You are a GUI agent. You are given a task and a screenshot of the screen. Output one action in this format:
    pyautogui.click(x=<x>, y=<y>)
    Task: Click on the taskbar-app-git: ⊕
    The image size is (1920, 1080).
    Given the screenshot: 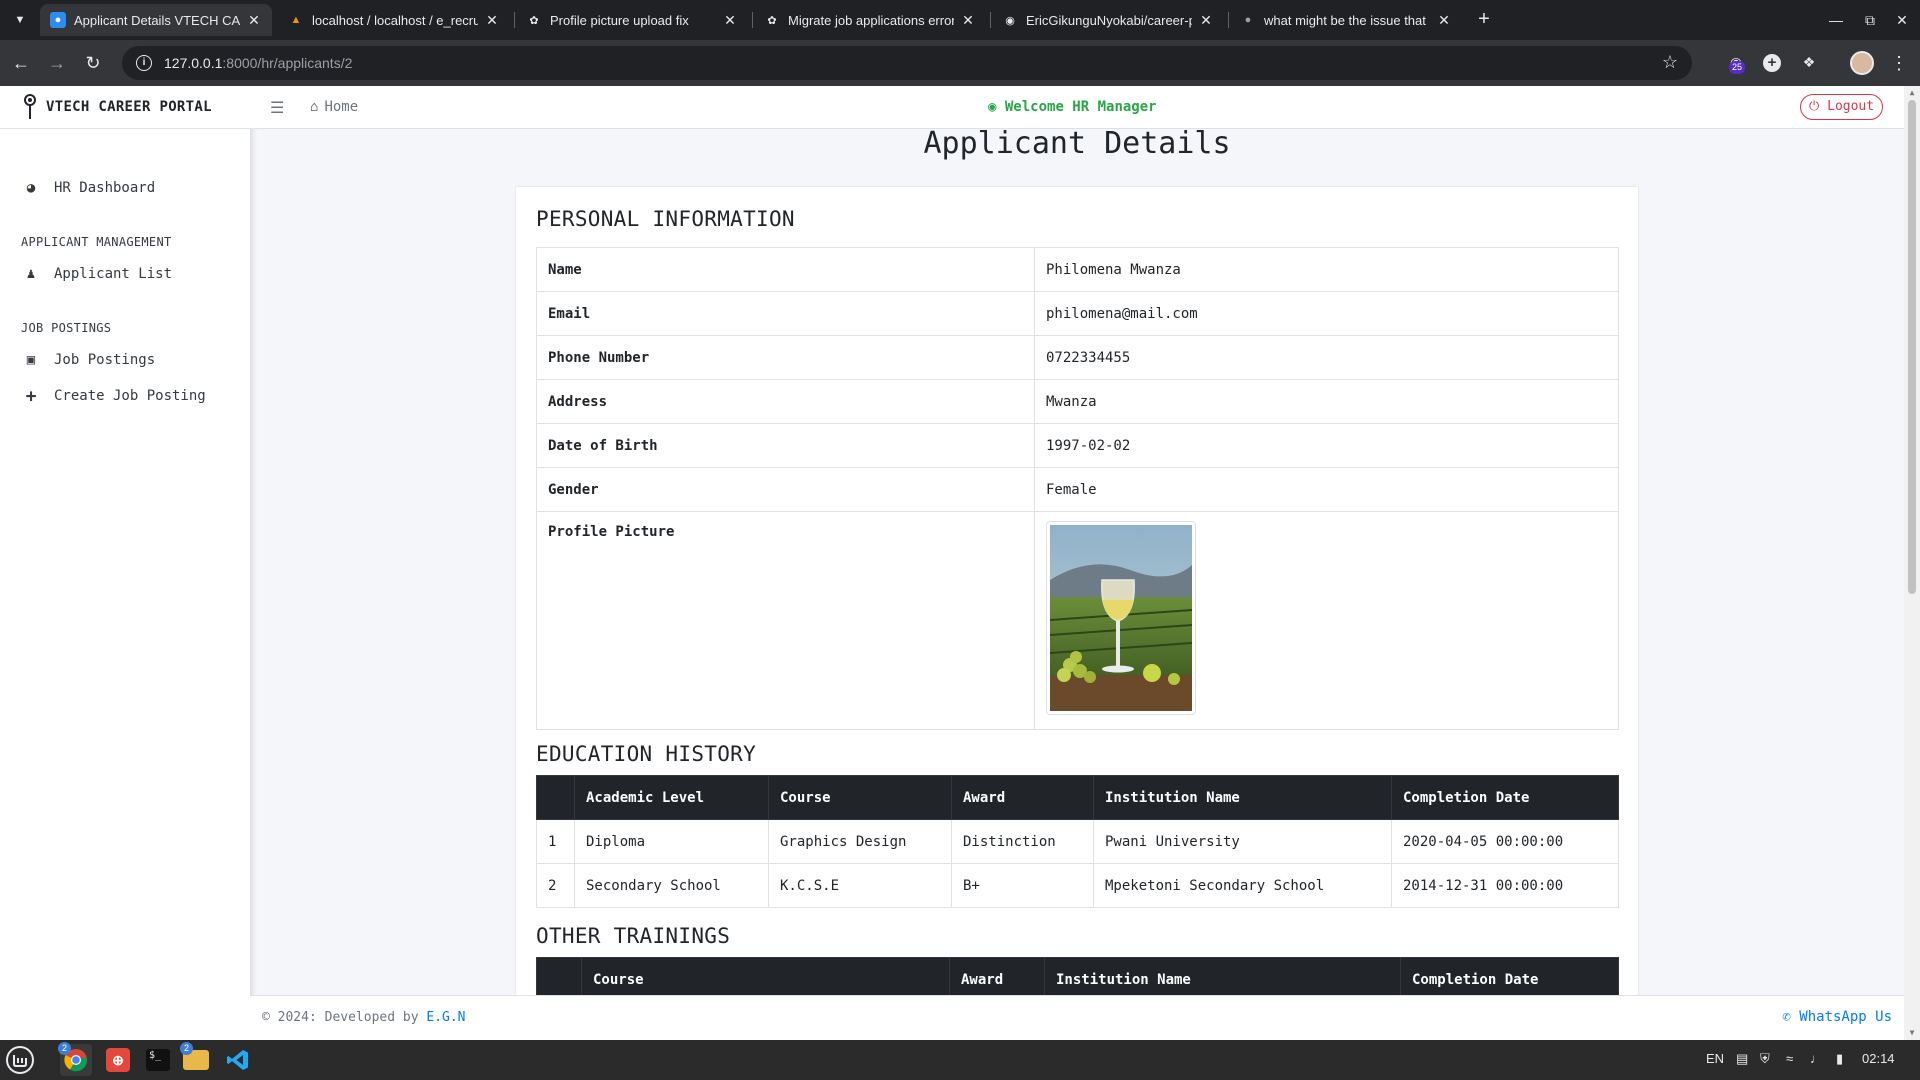 What is the action you would take?
    pyautogui.click(x=118, y=1060)
    